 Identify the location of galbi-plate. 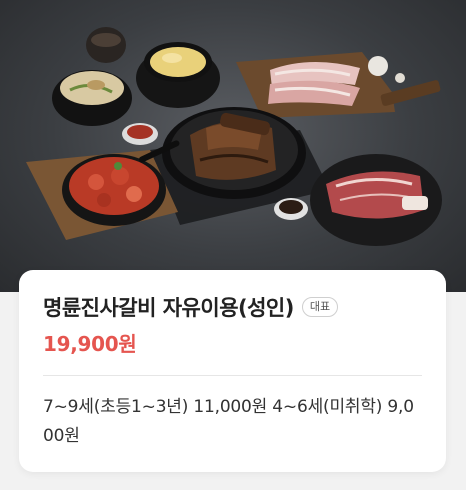
(234, 153).